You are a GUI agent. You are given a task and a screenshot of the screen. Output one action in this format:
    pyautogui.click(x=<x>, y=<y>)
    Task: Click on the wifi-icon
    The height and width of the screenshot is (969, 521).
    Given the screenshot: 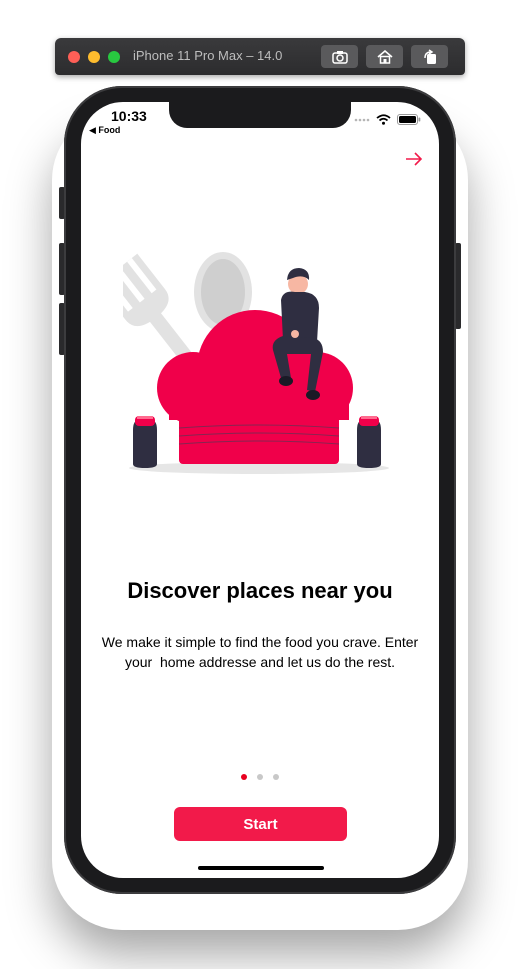 What is the action you would take?
    pyautogui.click(x=383, y=119)
    